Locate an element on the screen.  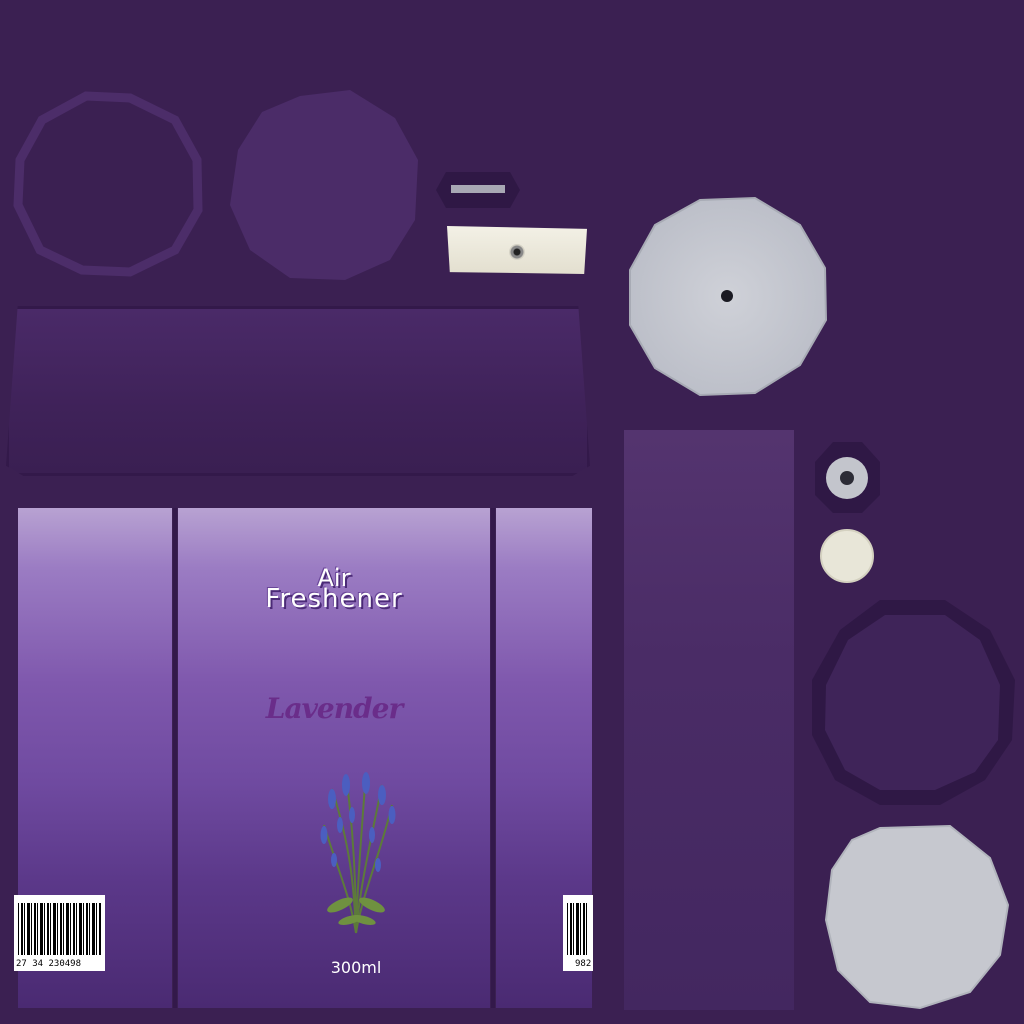
volume-label: 300ml is located at coordinates (356, 967).